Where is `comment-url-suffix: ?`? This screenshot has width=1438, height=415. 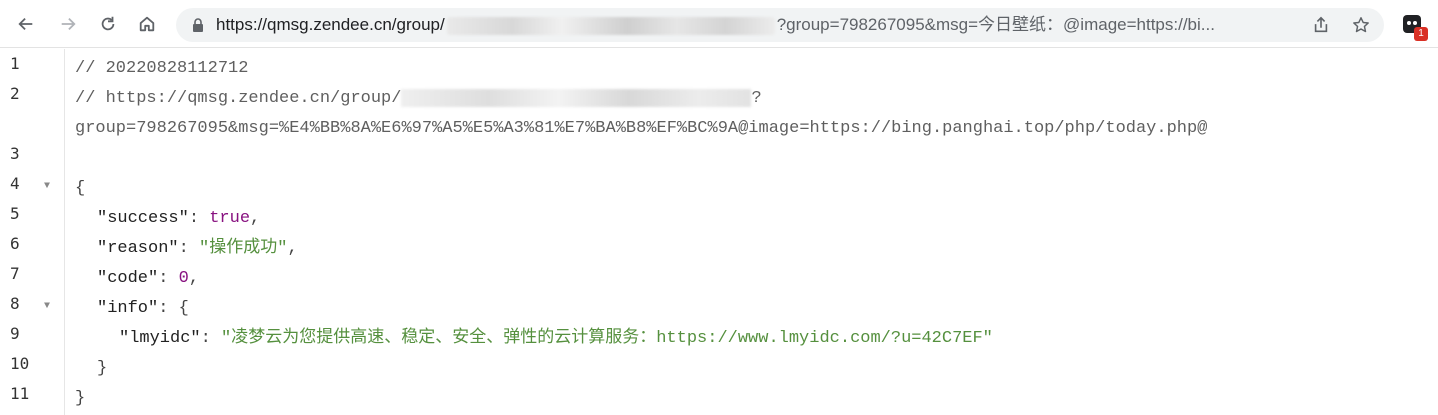
comment-url-suffix: ? is located at coordinates (756, 98).